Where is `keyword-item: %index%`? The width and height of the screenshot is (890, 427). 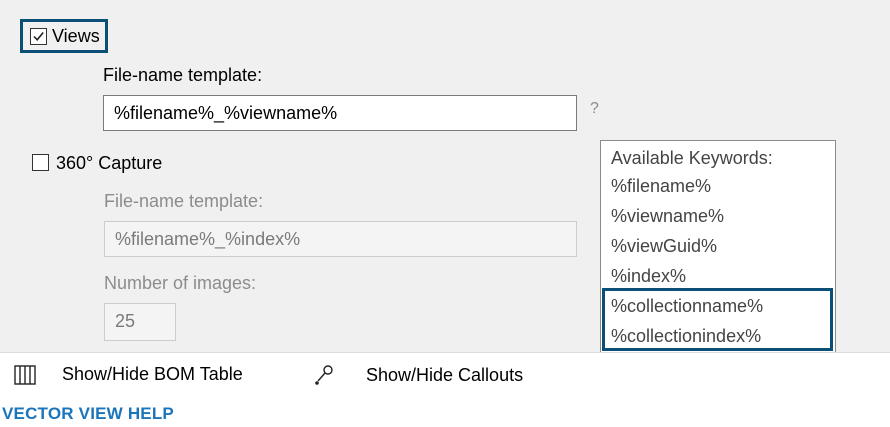
keyword-item: %index% is located at coordinates (649, 276).